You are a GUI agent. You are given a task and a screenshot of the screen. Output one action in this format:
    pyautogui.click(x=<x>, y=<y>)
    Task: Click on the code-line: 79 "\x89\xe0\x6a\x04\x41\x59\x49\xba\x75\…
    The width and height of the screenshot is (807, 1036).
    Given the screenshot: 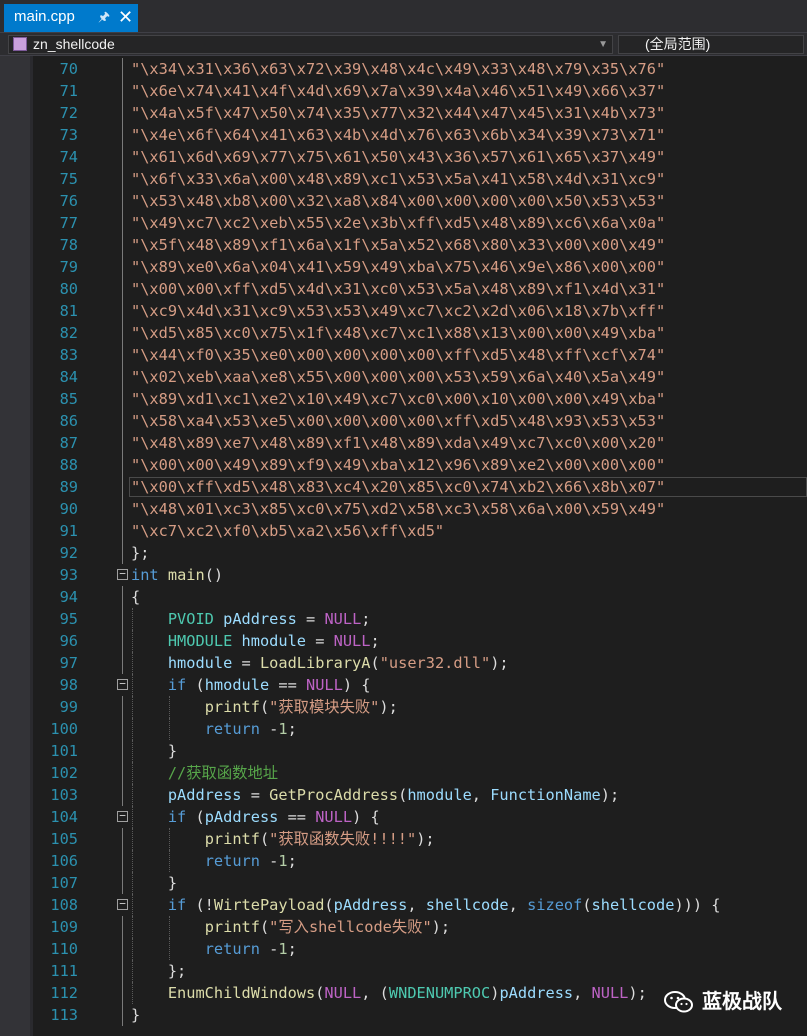 What is the action you would take?
    pyautogui.click(x=420, y=267)
    